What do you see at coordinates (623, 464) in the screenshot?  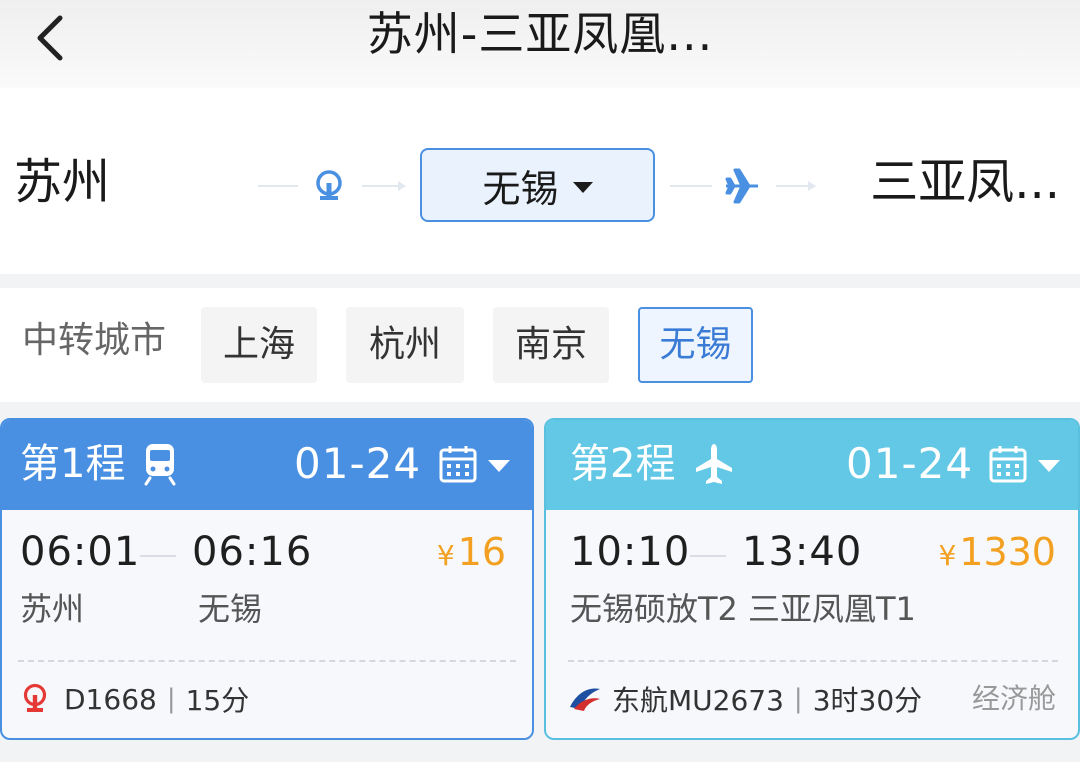 I see `leg-title: 第2程` at bounding box center [623, 464].